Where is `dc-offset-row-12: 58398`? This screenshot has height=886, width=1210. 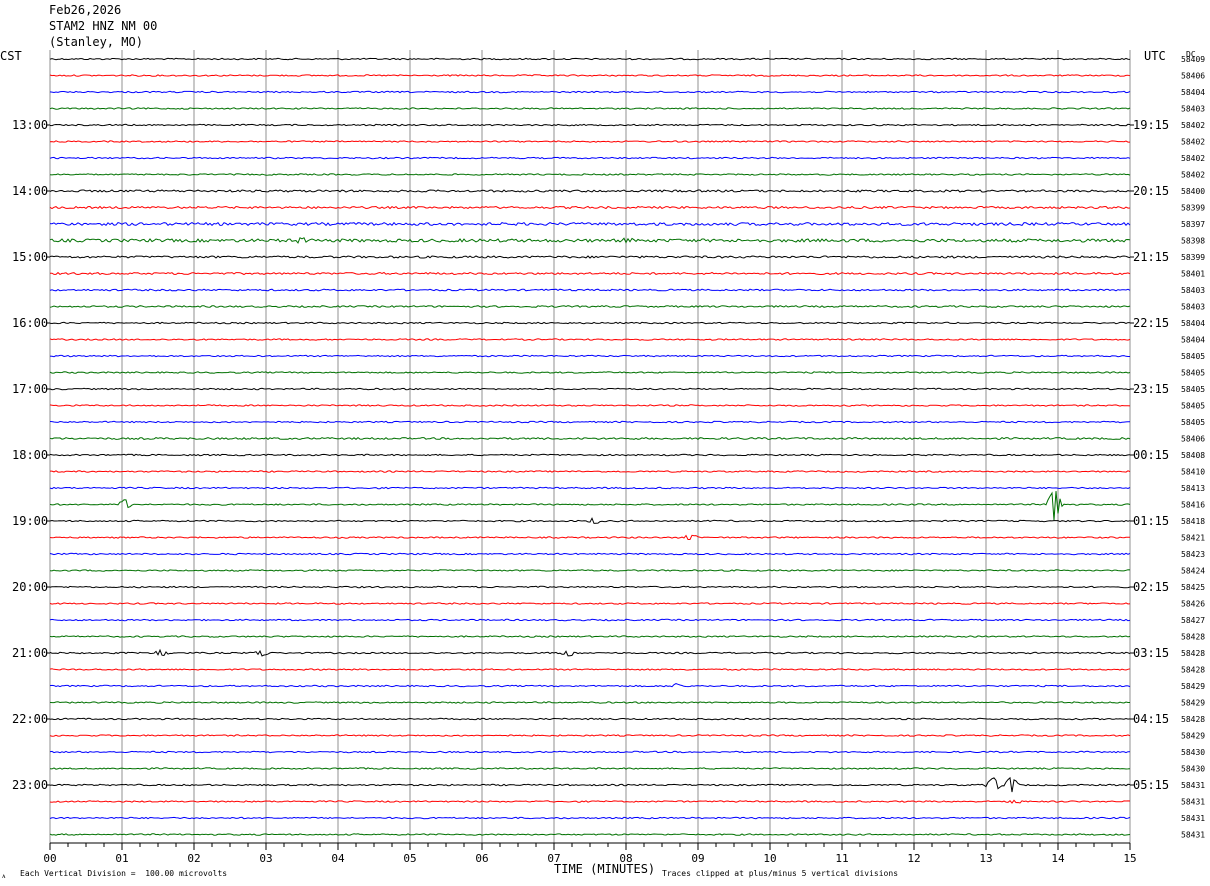 dc-offset-row-12: 58398 is located at coordinates (1193, 241).